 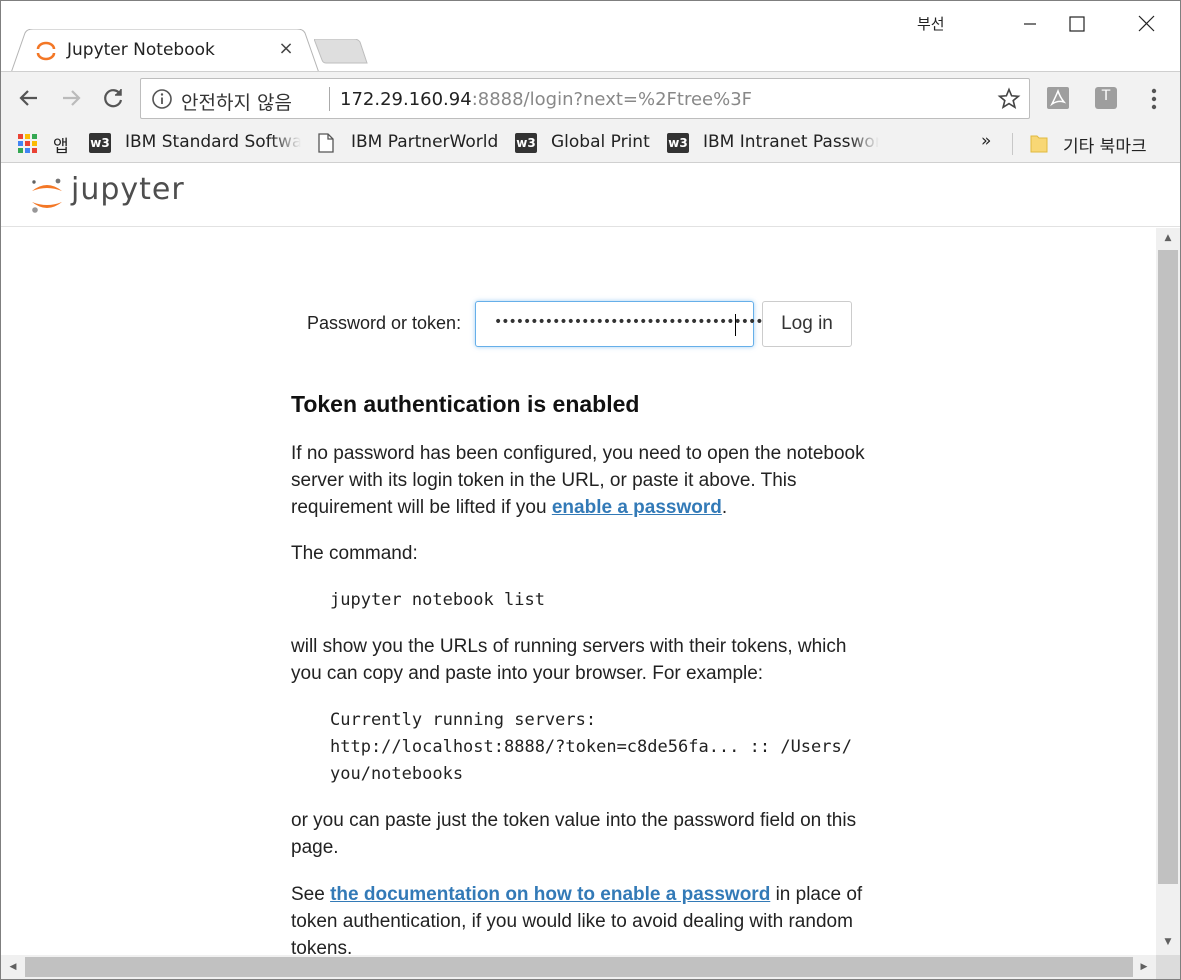 I want to click on url-host: 172.29.160.94, so click(x=406, y=99).